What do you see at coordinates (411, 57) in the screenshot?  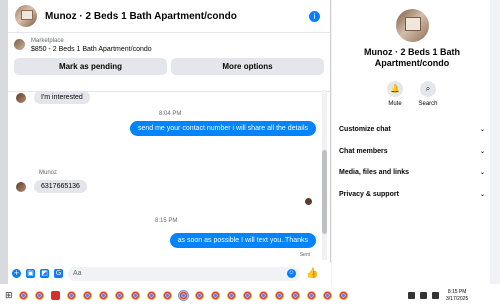 I see `details-title: Munoz · 2 Beds 1 Bath Apartment/condo` at bounding box center [411, 57].